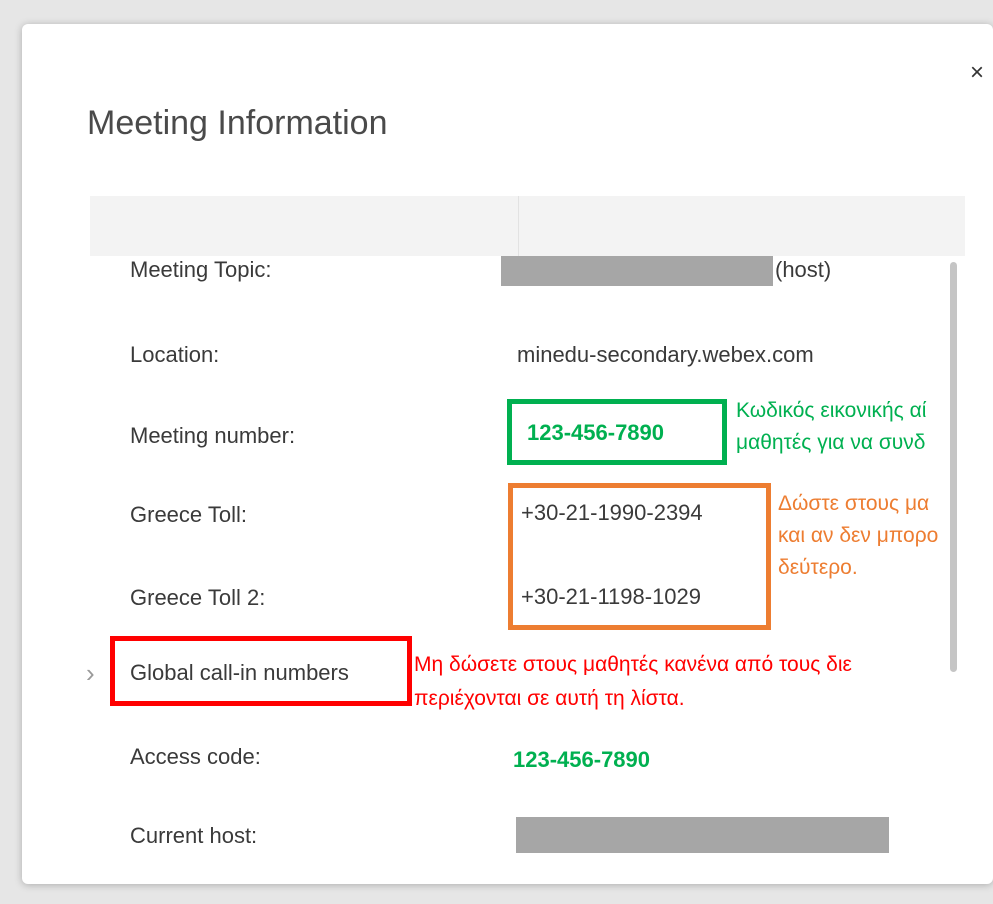  I want to click on annotation-green-line1: Κωδικός εικονικής αί, so click(831, 410).